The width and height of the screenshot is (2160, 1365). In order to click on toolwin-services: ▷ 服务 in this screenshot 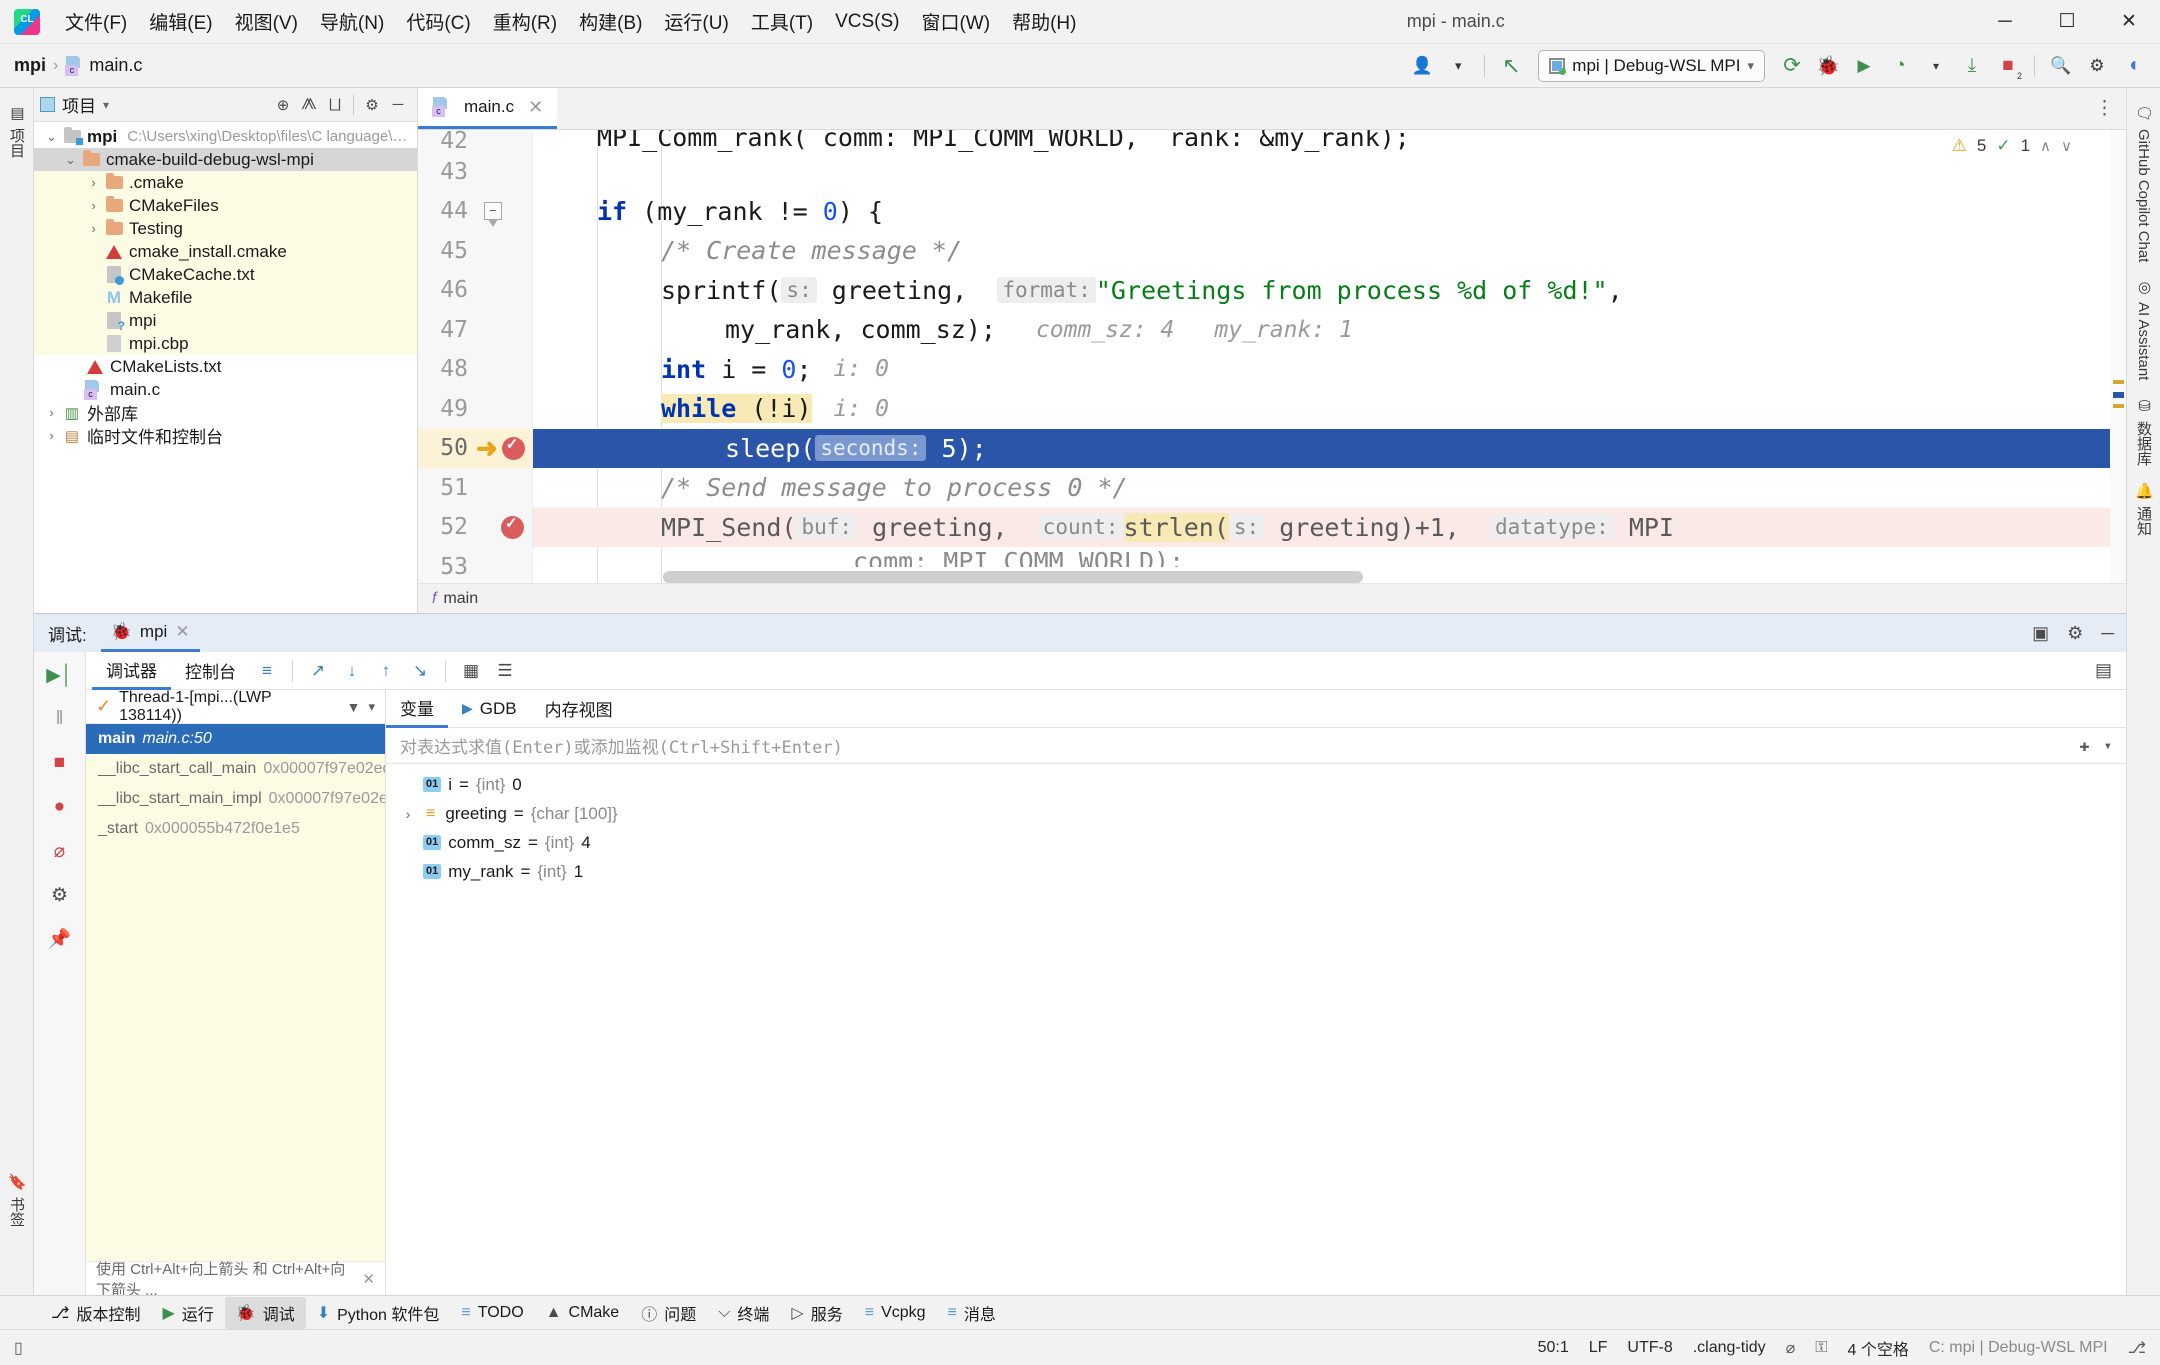, I will do `click(816, 1313)`.